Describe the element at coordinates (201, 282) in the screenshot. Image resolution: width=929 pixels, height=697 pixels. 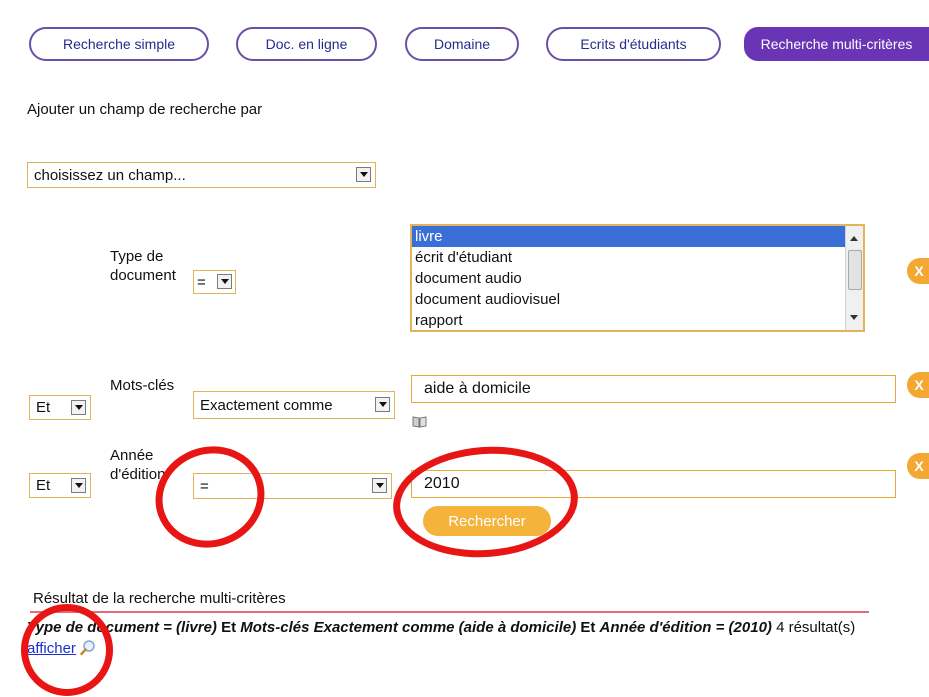
I see `operator-value: =` at that location.